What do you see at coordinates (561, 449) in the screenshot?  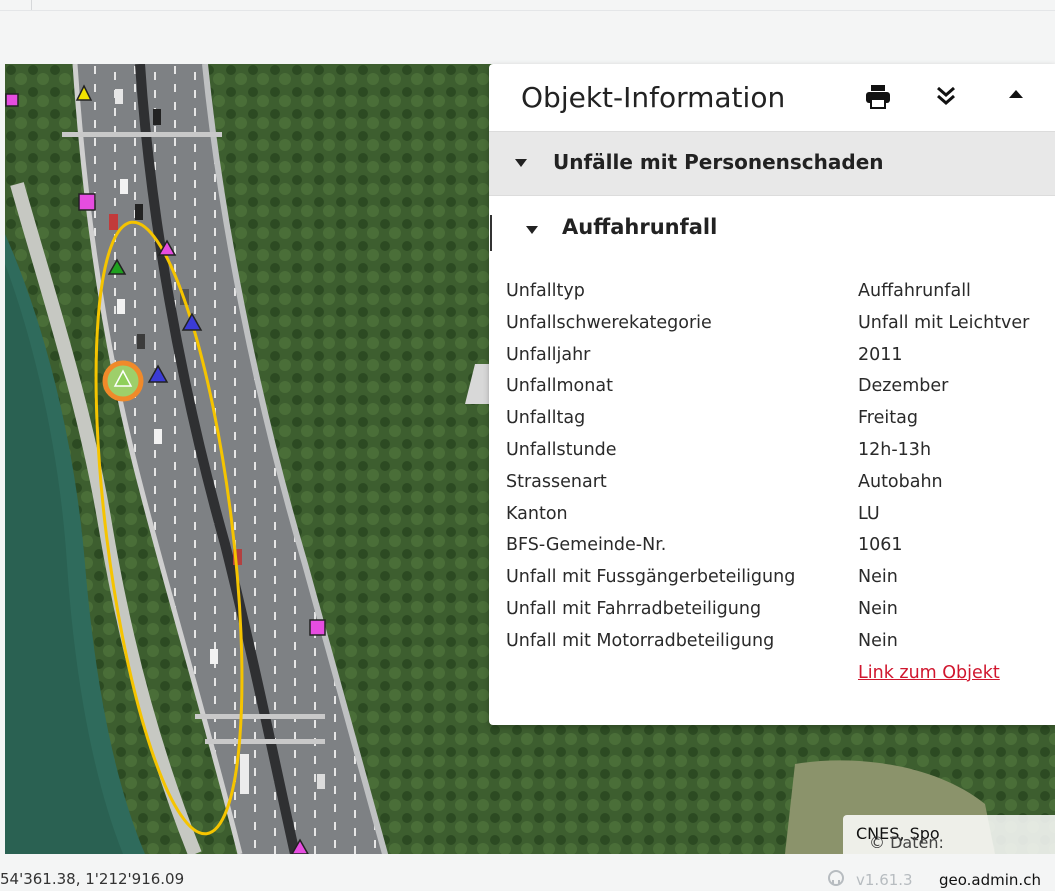 I see `attribute-key: Unfallstunde` at bounding box center [561, 449].